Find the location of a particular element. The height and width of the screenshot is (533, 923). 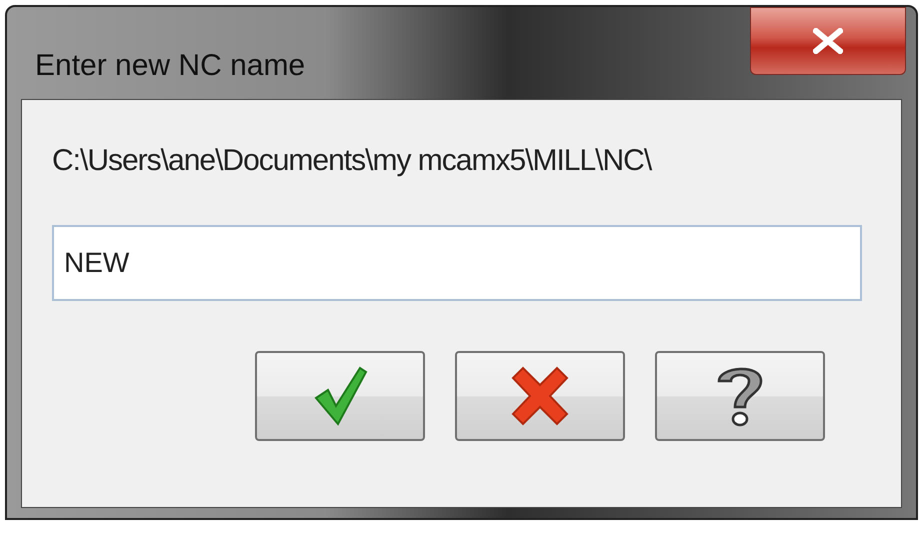

checkmark-icon is located at coordinates (340, 396).